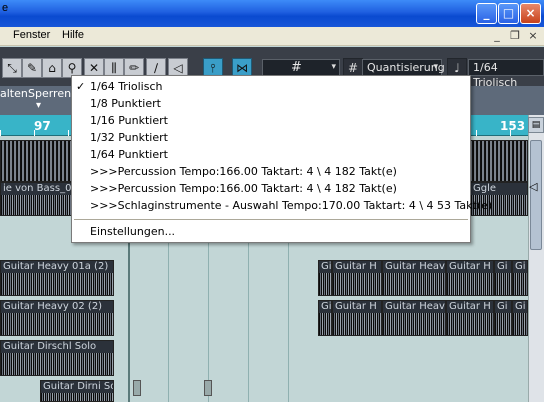 This screenshot has width=544, height=402. I want to click on mdi-close-button: ×, so click(533, 36).